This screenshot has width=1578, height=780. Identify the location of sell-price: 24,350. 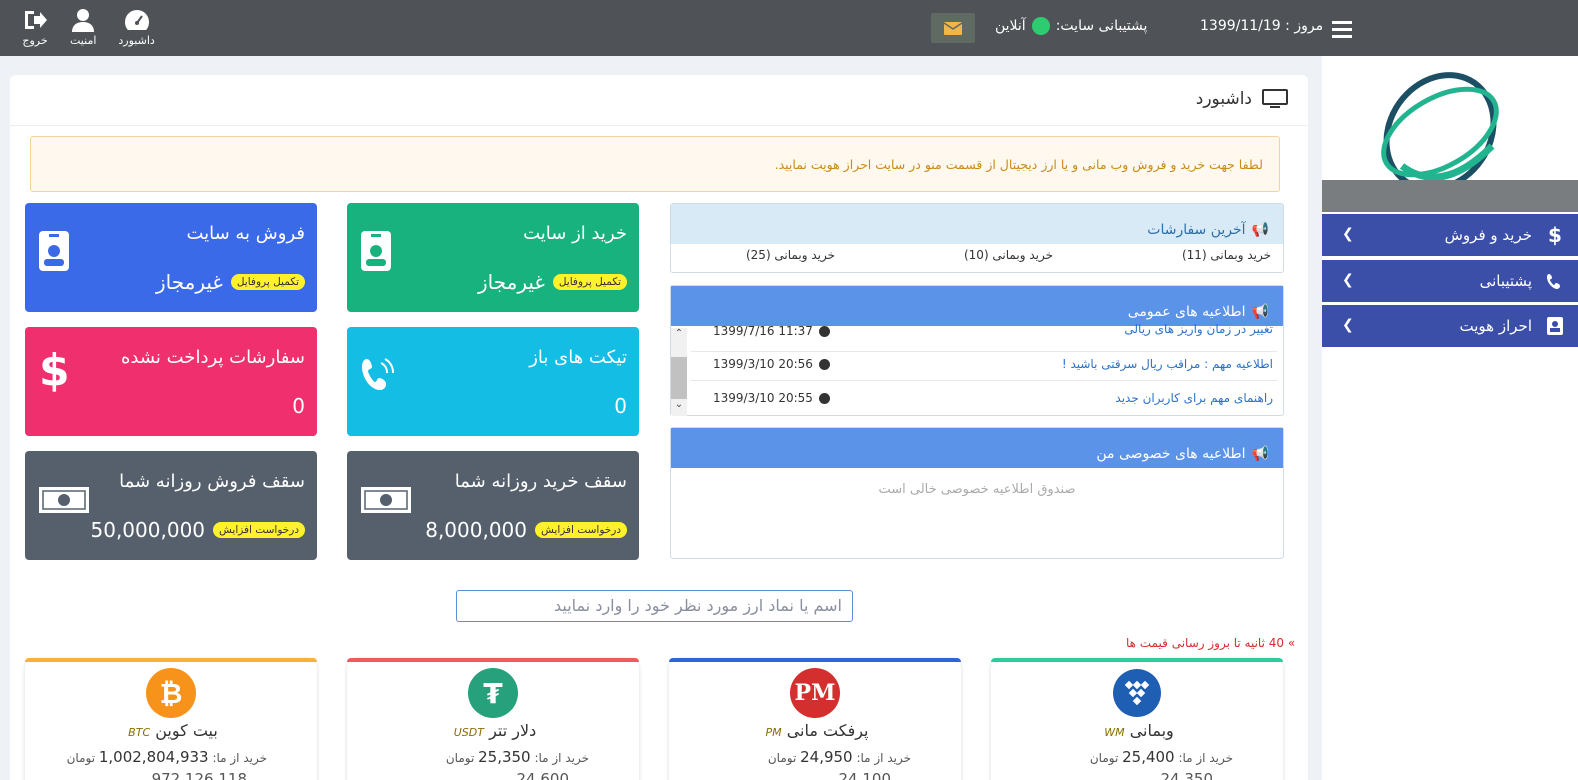
(1187, 775).